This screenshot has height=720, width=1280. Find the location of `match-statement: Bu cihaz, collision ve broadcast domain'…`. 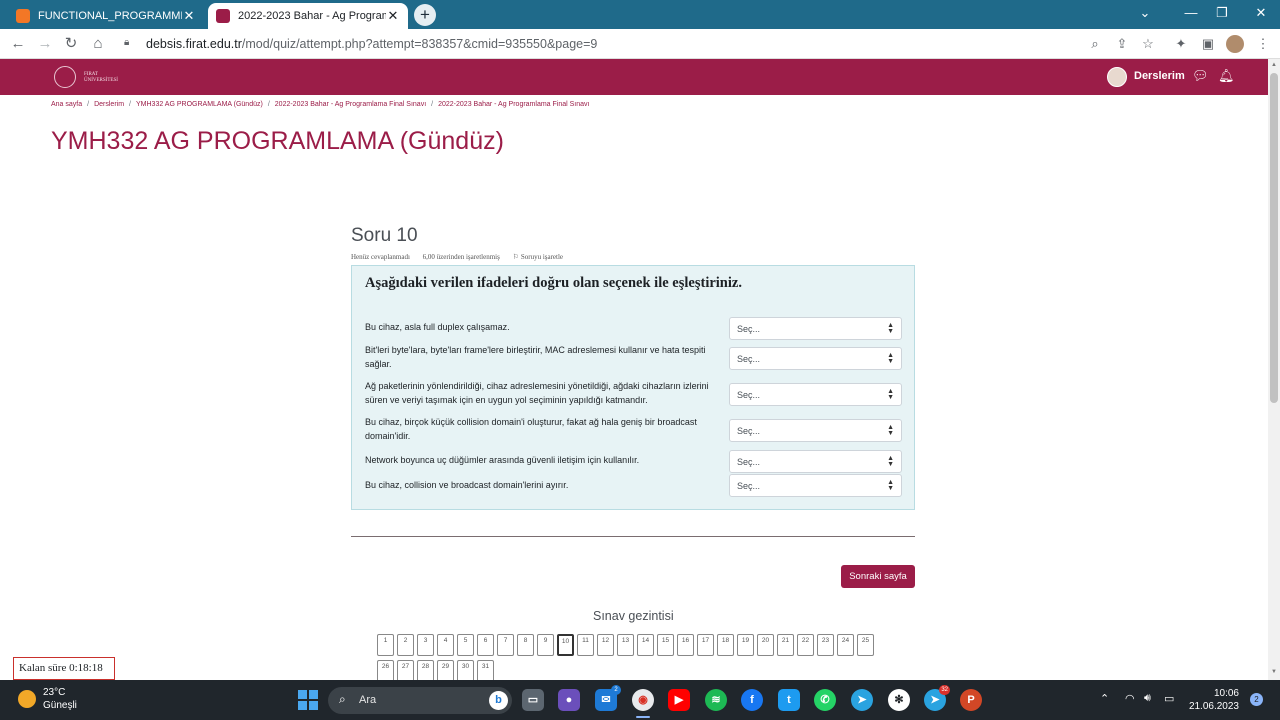

match-statement: Bu cihaz, collision ve broadcast domain'… is located at coordinates (467, 485).